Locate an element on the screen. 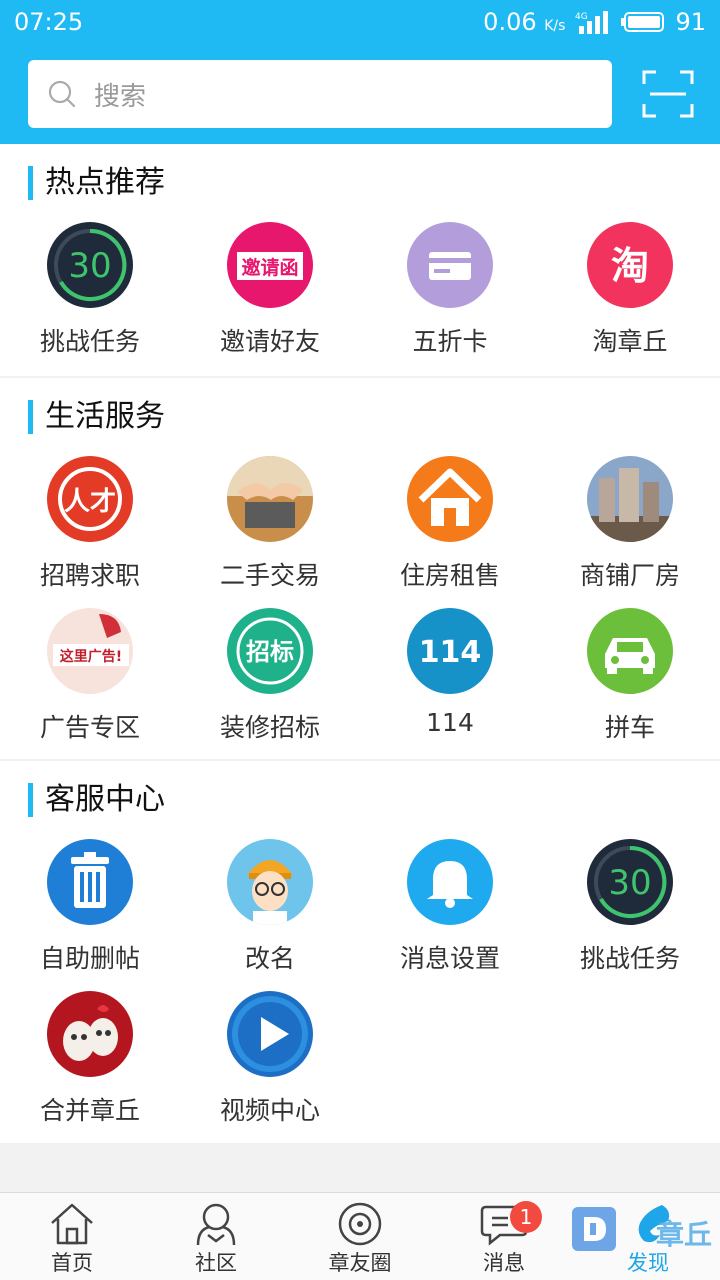 Image resolution: width=720 pixels, height=1280 pixels. unread-badge: 1 is located at coordinates (526, 1217).